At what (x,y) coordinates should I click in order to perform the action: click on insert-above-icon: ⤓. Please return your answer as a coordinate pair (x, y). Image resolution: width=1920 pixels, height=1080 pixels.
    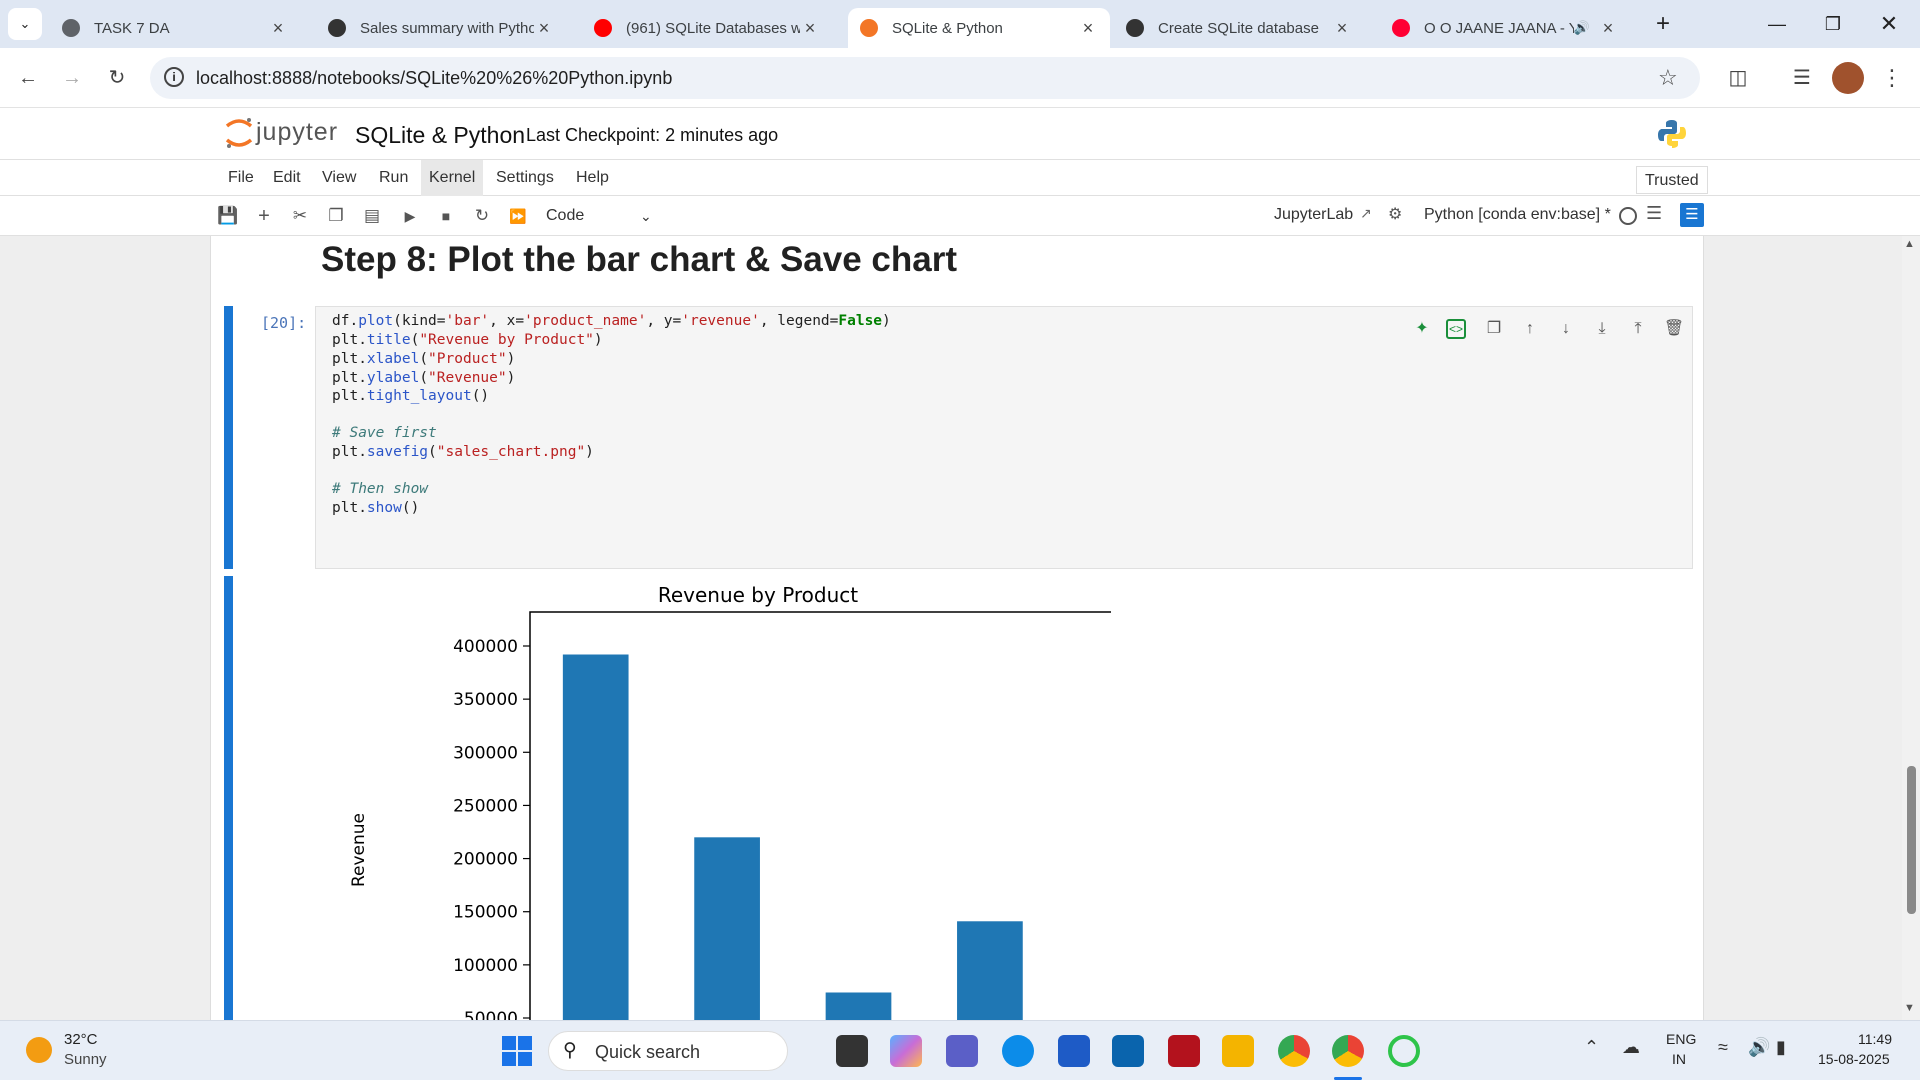
    Looking at the image, I should click on (1602, 329).